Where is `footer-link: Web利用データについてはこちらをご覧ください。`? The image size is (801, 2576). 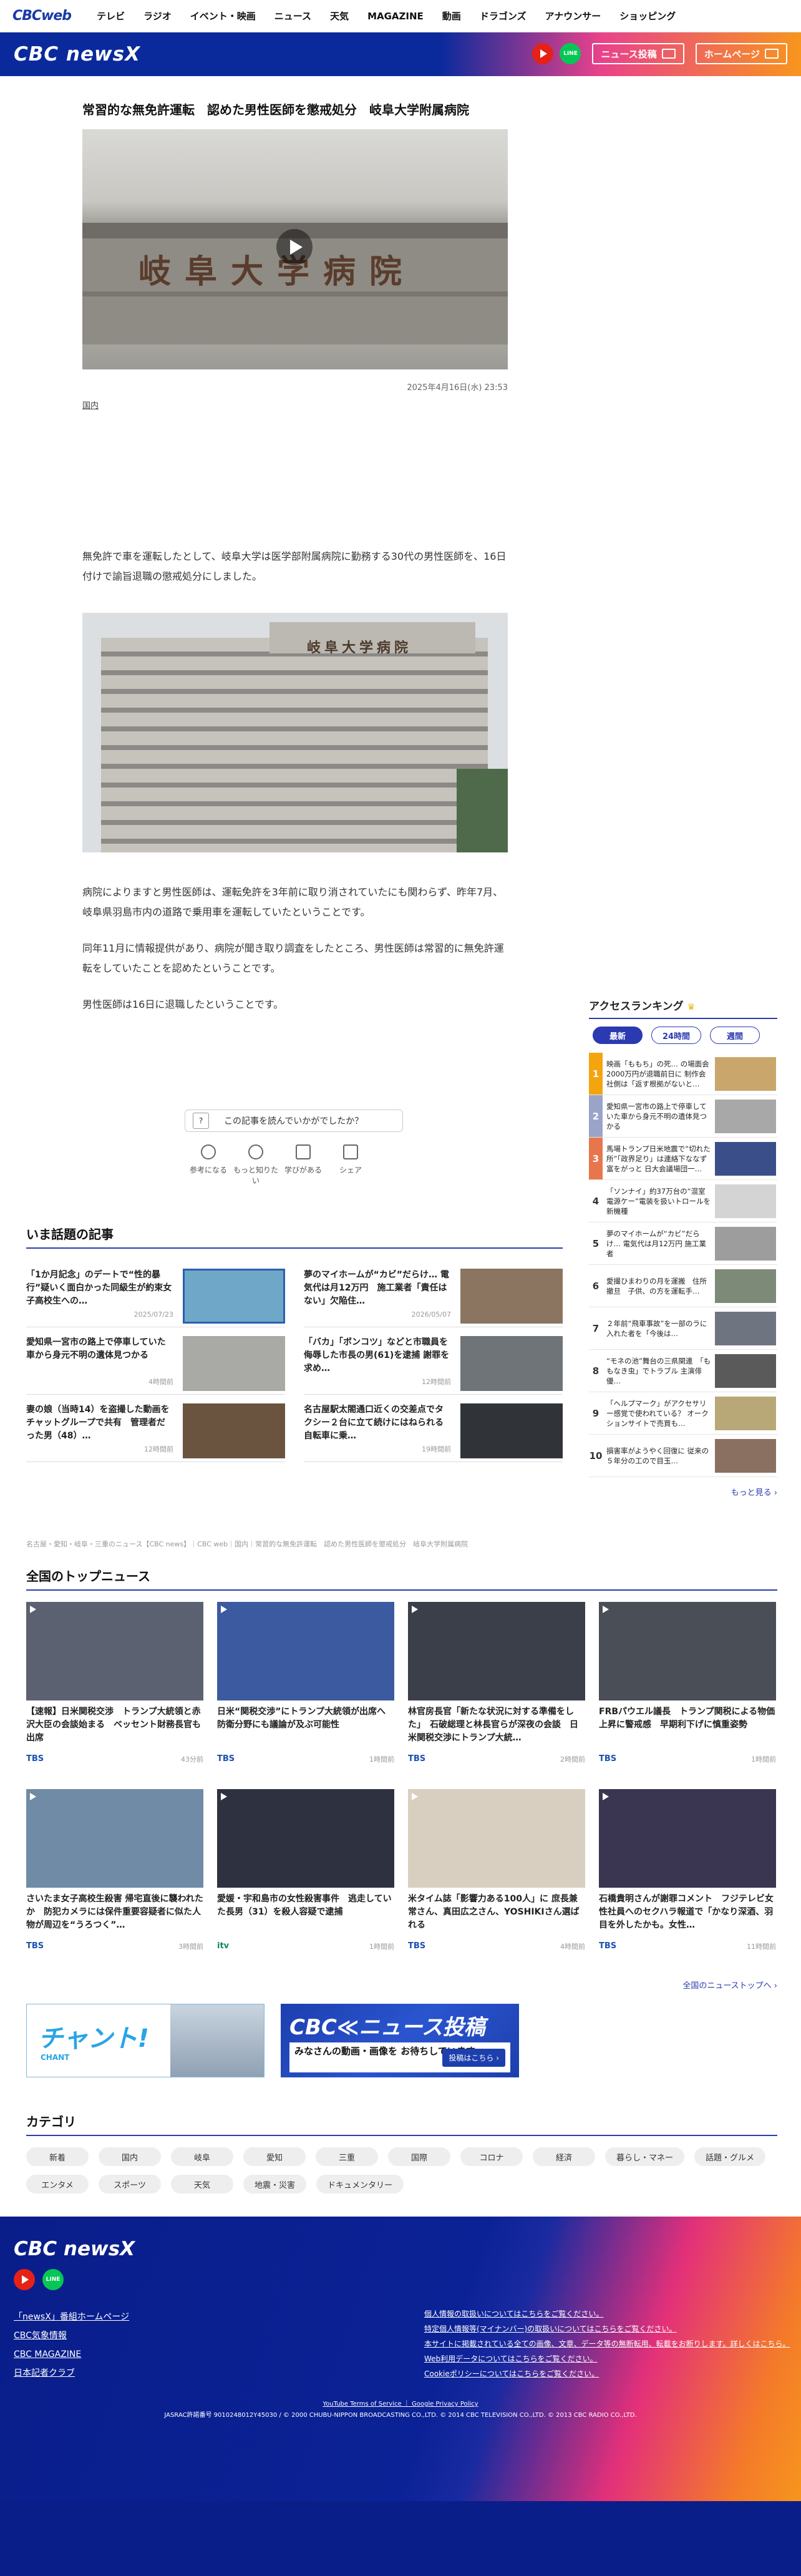
footer-link: Web利用データについてはこちらをご覧ください。 is located at coordinates (607, 2358).